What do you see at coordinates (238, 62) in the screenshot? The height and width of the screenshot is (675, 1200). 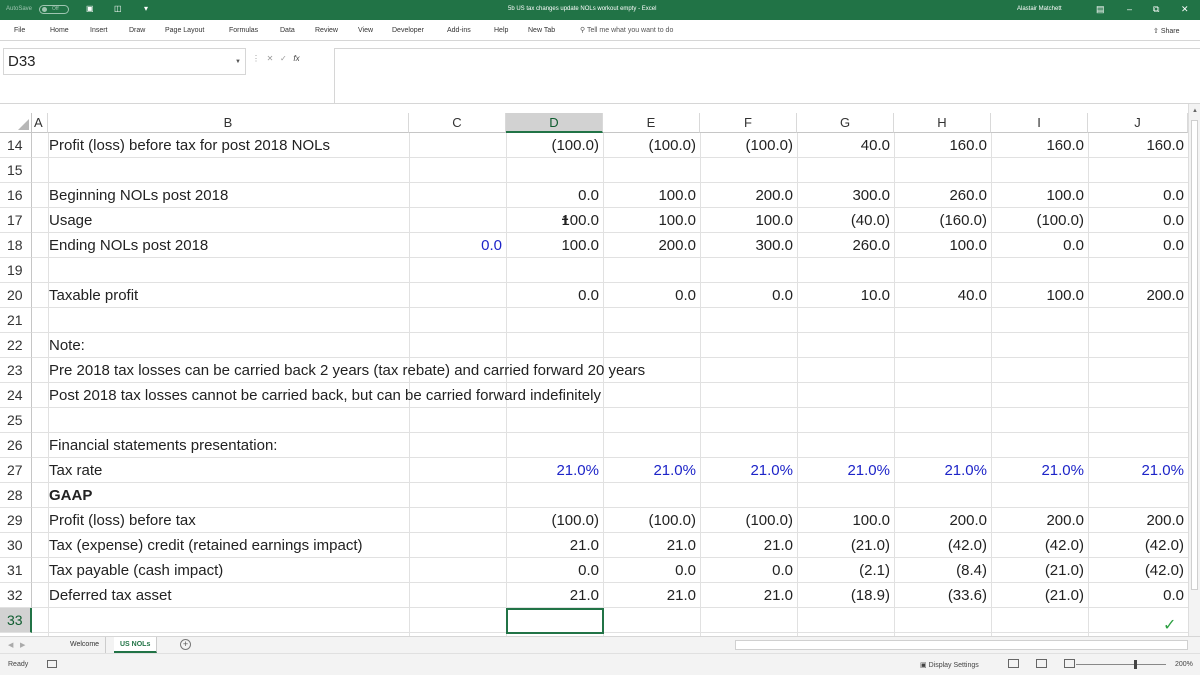 I see `chevron-down-icon: ▼` at bounding box center [238, 62].